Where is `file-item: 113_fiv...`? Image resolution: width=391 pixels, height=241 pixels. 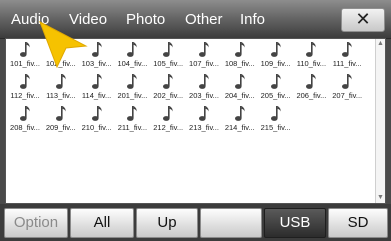 file-item: 113_fiv... is located at coordinates (61, 88).